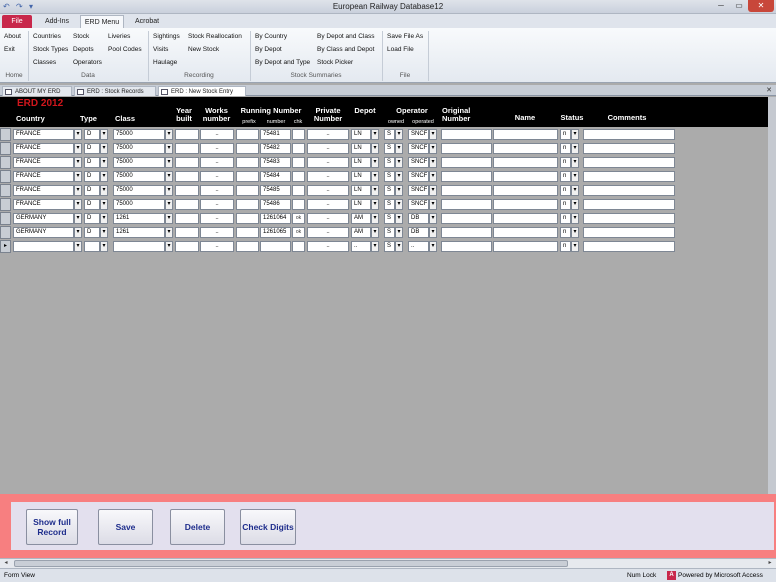  I want to click on doc-tab-new-stock-entry: ERD : New Stock Entry, so click(202, 91).